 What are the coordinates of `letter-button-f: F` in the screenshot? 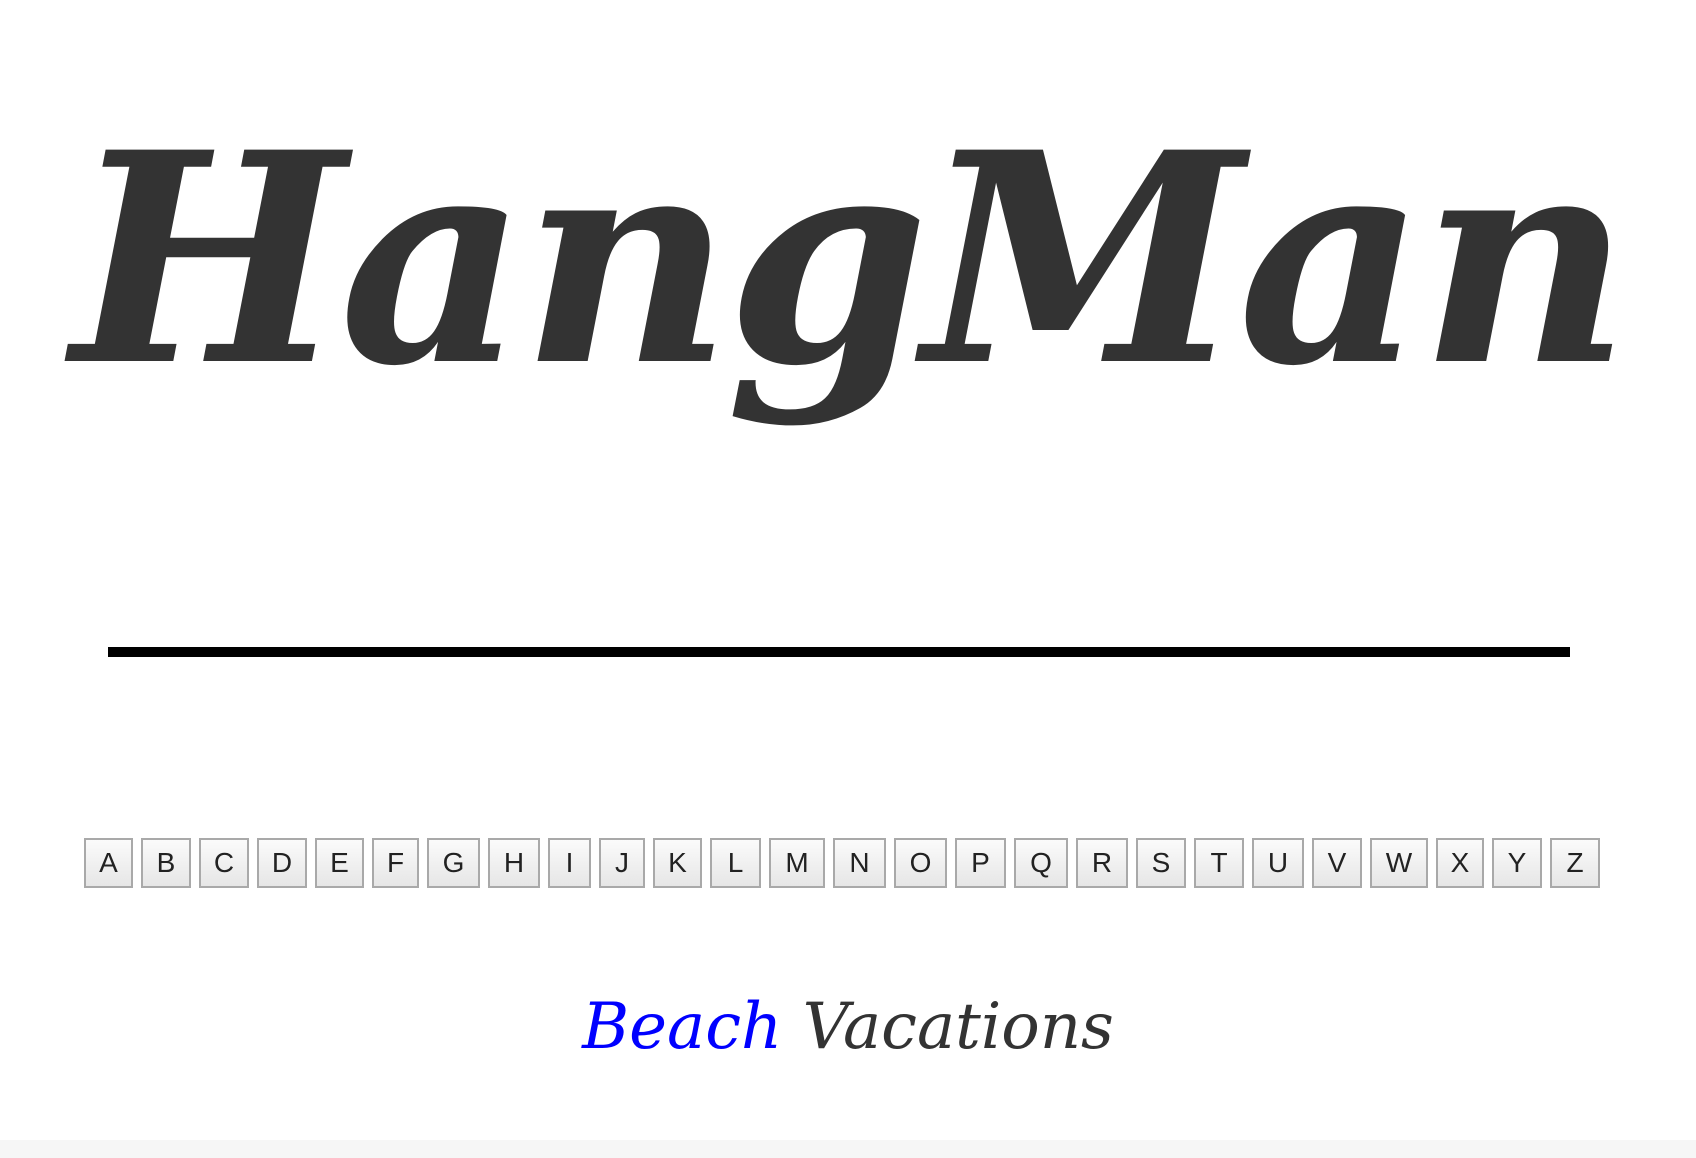 It's located at (395, 863).